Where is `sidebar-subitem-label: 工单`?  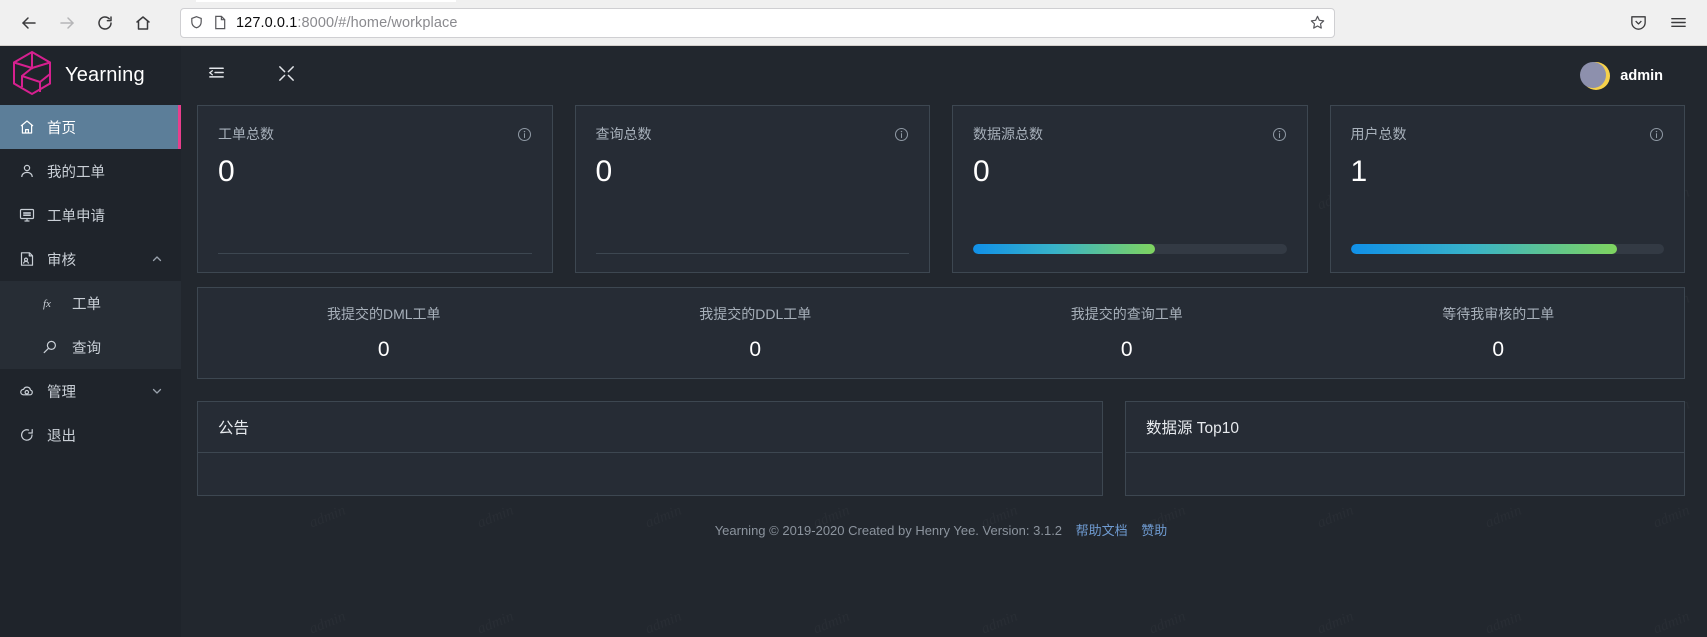 sidebar-subitem-label: 工单 is located at coordinates (86, 304).